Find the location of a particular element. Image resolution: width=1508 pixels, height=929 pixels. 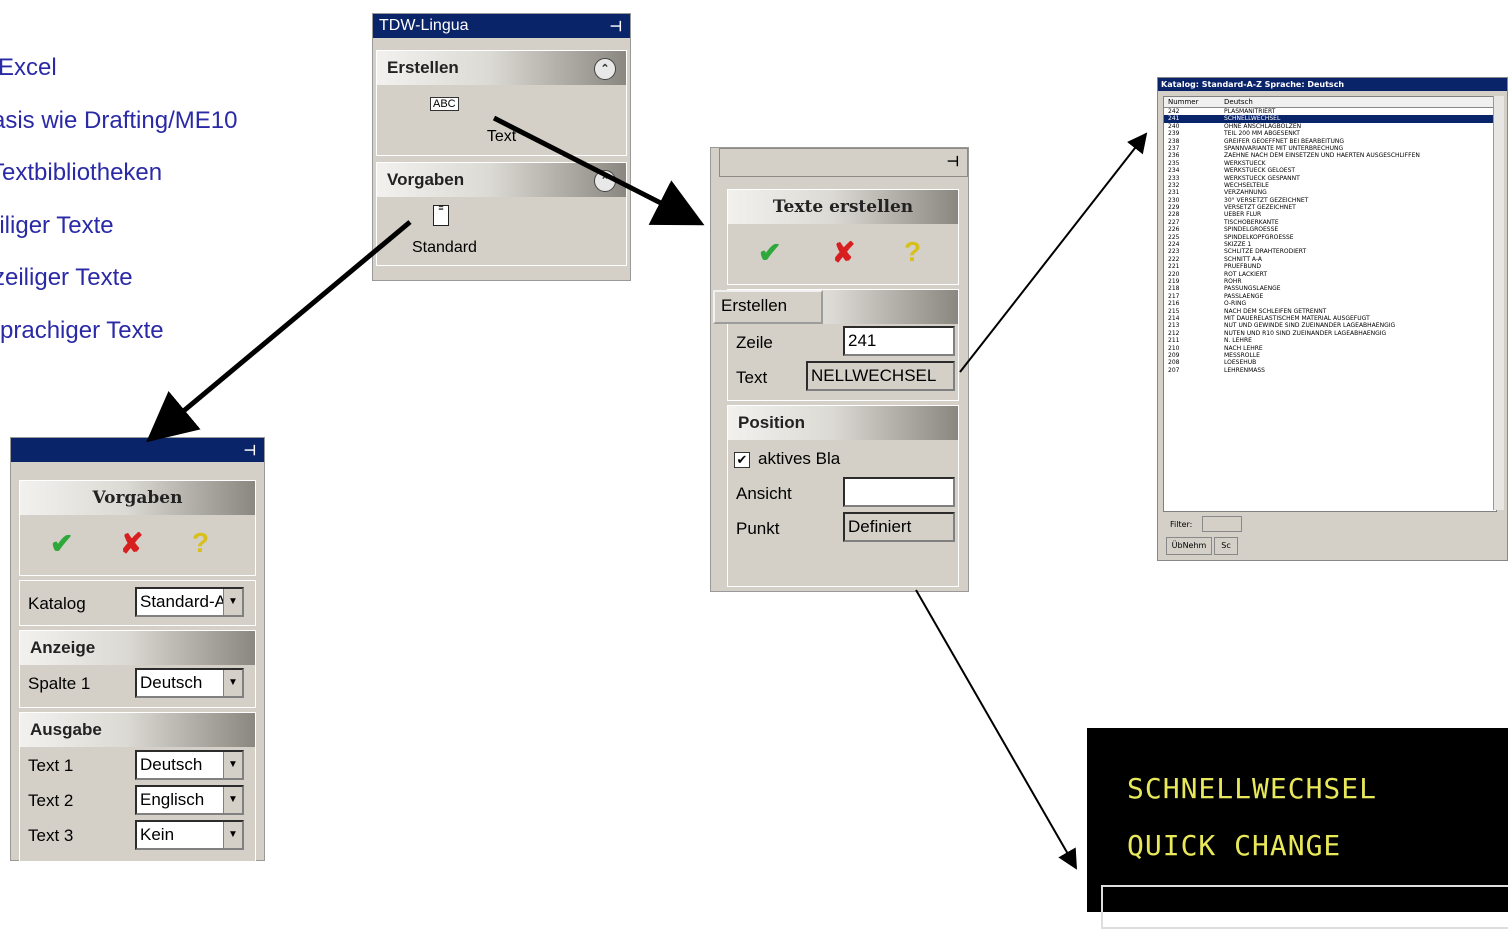

arrow-standard-to-vorgaben is located at coordinates (279, 331).